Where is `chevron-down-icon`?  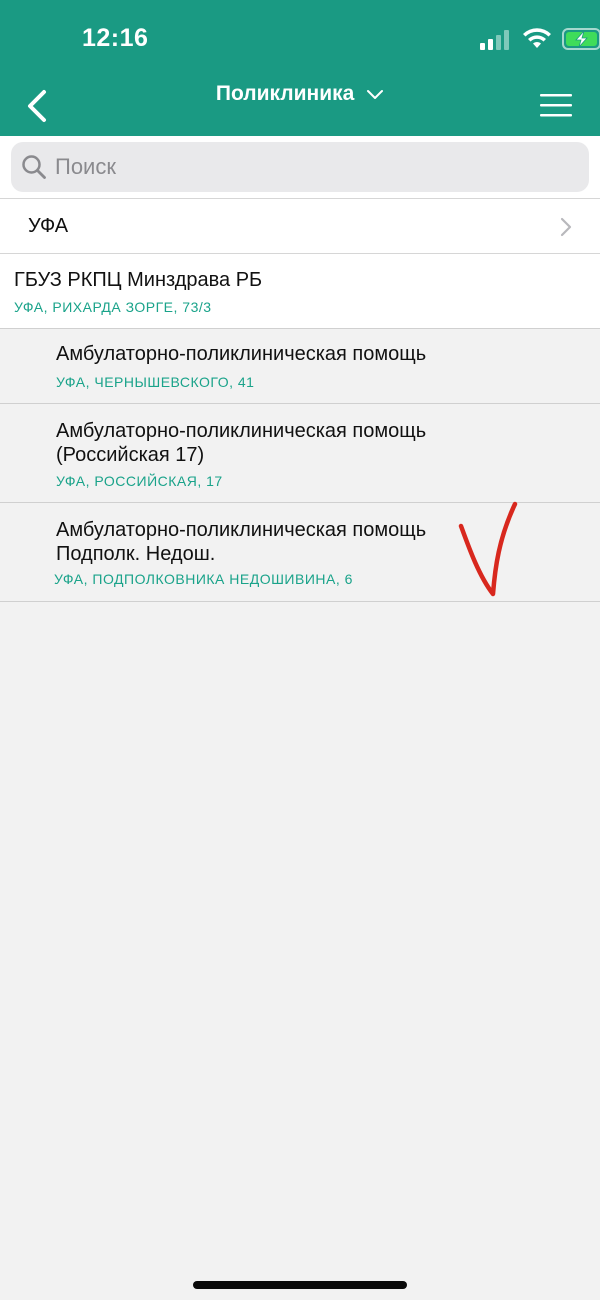 chevron-down-icon is located at coordinates (375, 95).